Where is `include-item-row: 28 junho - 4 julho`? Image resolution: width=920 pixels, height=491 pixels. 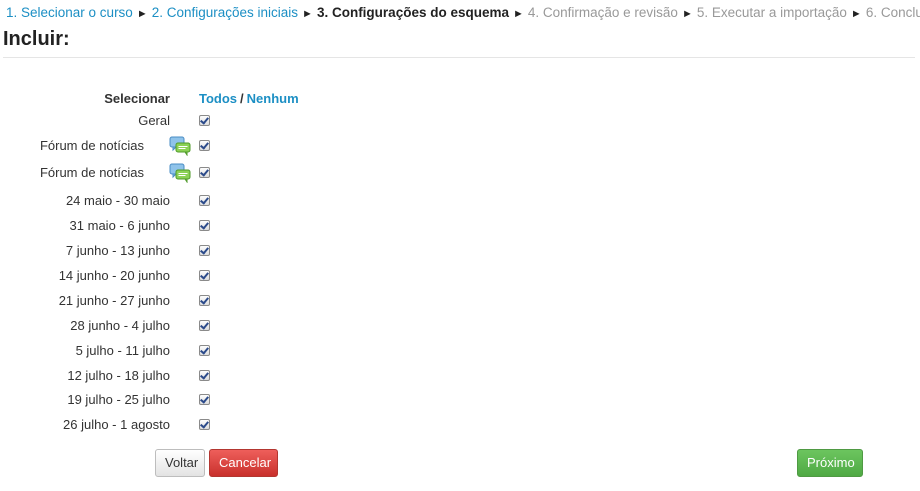 include-item-row: 28 junho - 4 julho is located at coordinates (200, 326).